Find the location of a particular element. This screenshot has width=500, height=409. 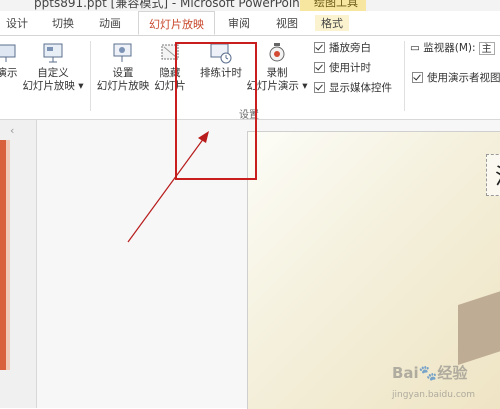

custom-show-label2: 幻灯片放映 is located at coordinates (48, 86).